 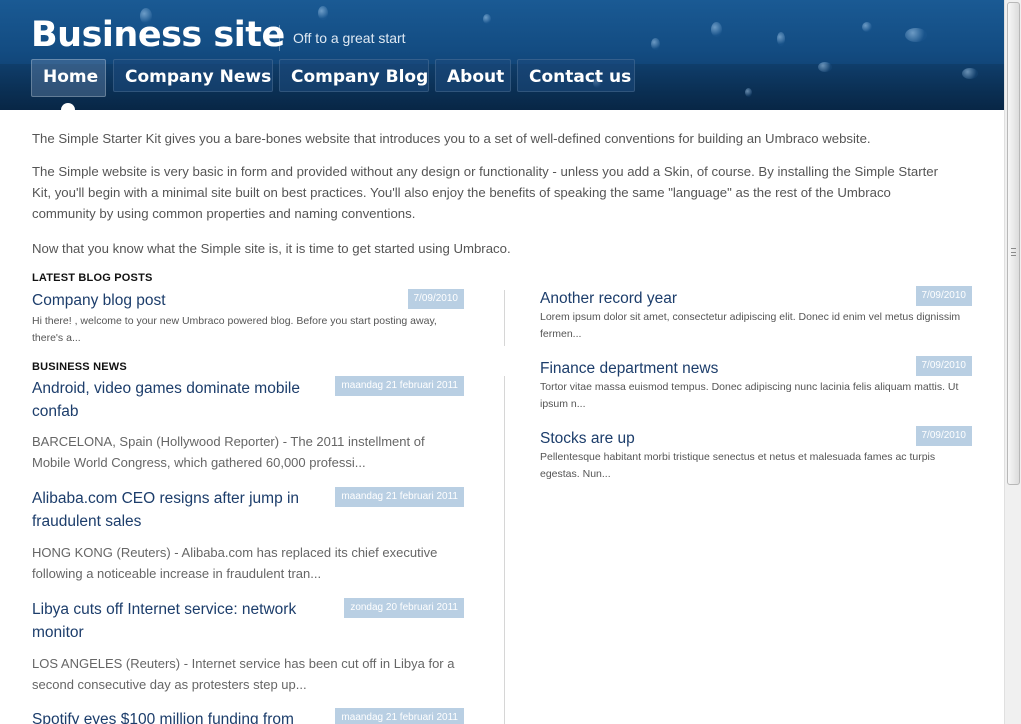 I want to click on blog-post-date-badge: 7/09/2010, so click(x=435, y=299).